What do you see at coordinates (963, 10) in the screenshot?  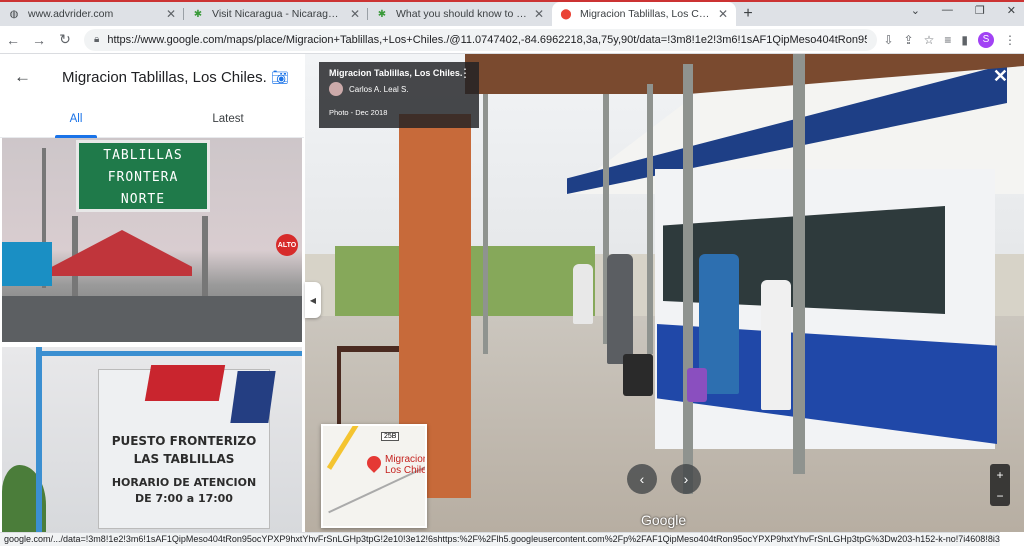 I see `window-controls: ⌄ — ❐ ✕` at bounding box center [963, 10].